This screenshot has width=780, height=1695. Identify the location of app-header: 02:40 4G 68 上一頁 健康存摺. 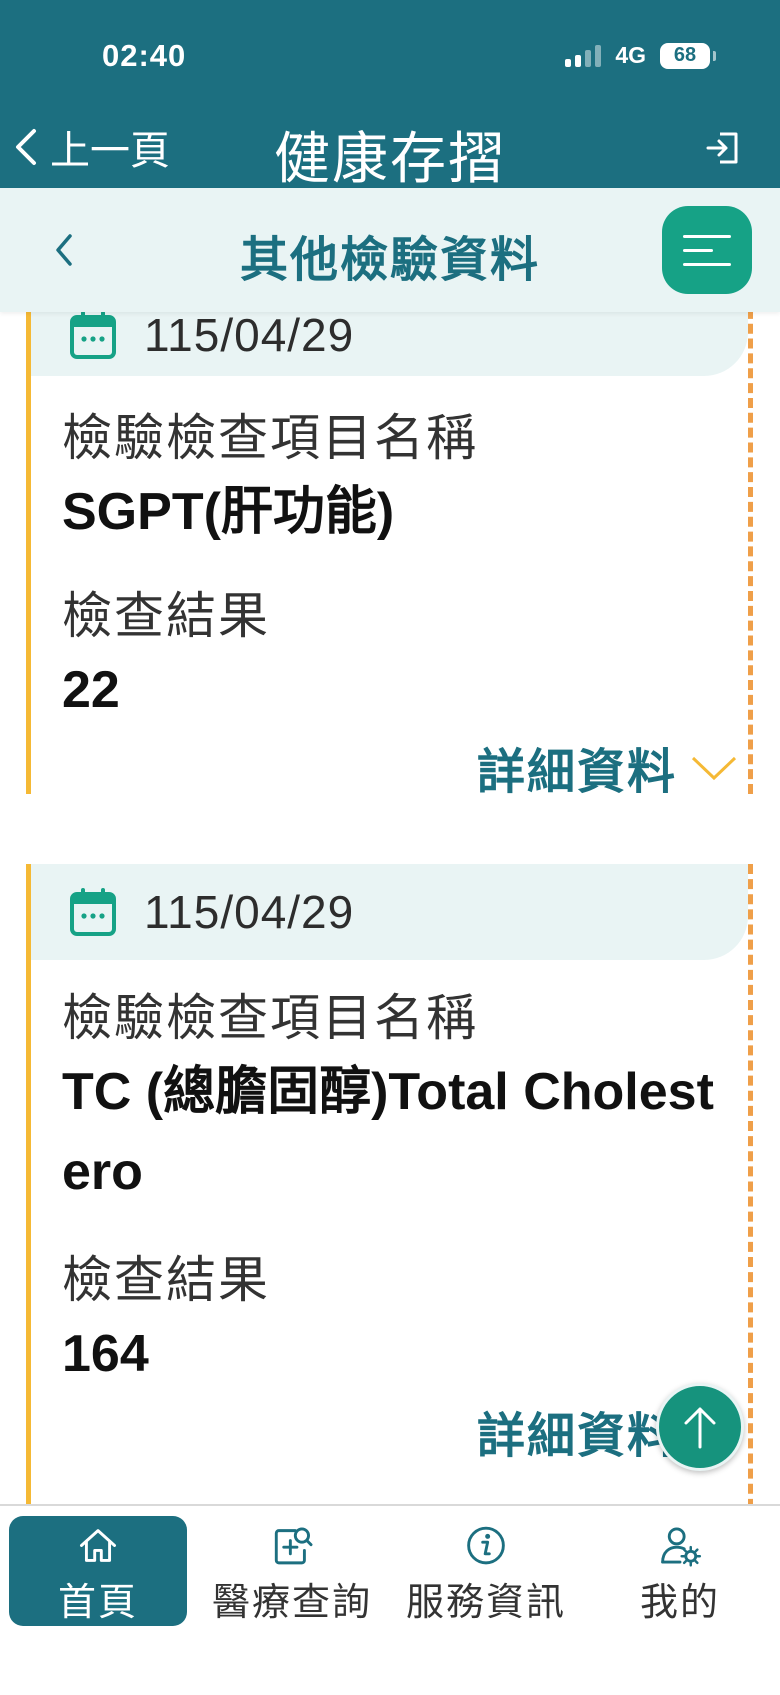
(390, 95).